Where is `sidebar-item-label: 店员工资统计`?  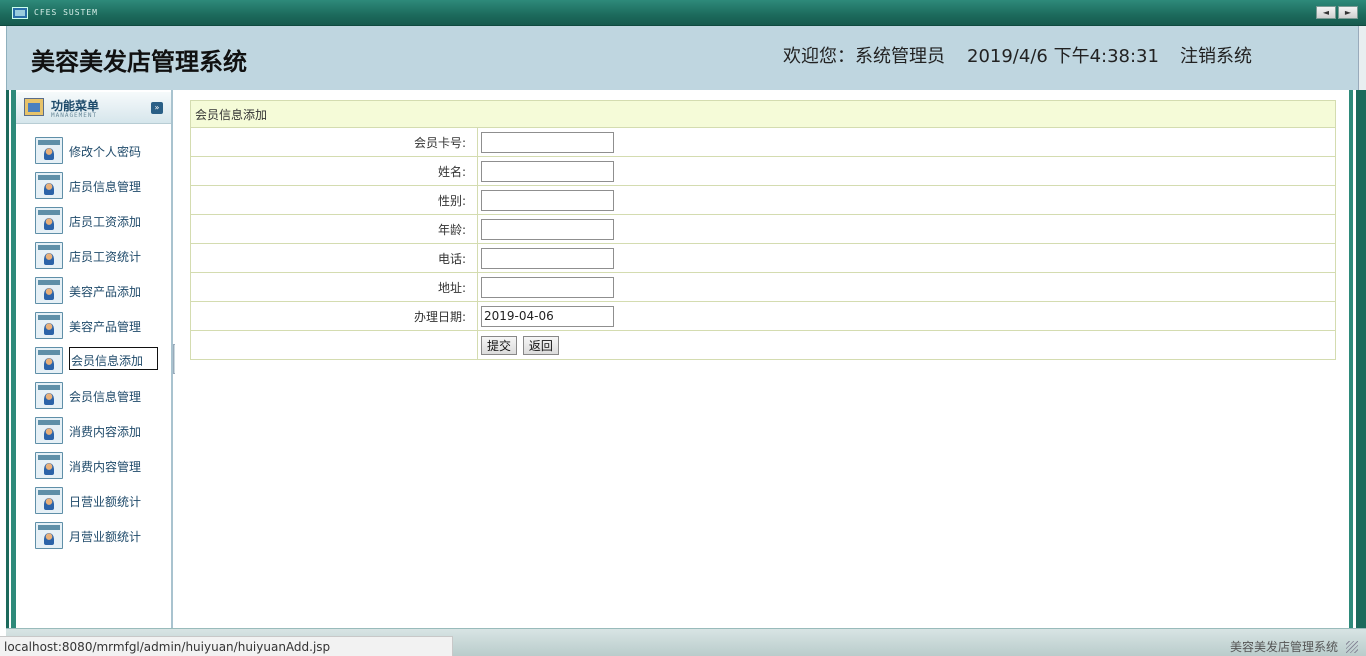
sidebar-item-label: 店员工资统计 is located at coordinates (105, 257).